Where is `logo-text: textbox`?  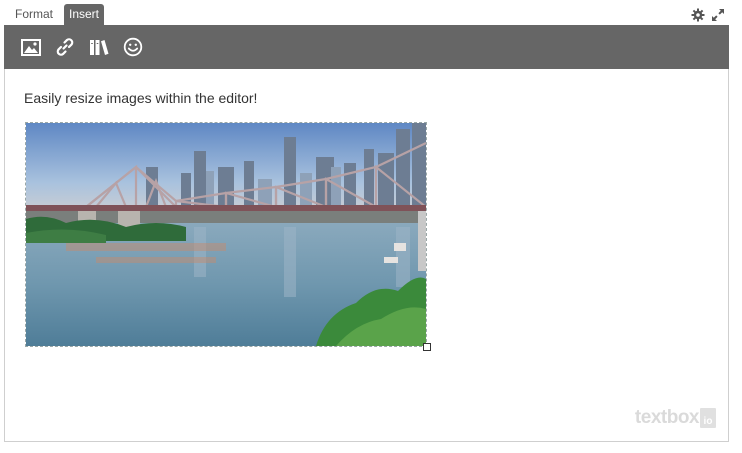
logo-text: textbox is located at coordinates (667, 417).